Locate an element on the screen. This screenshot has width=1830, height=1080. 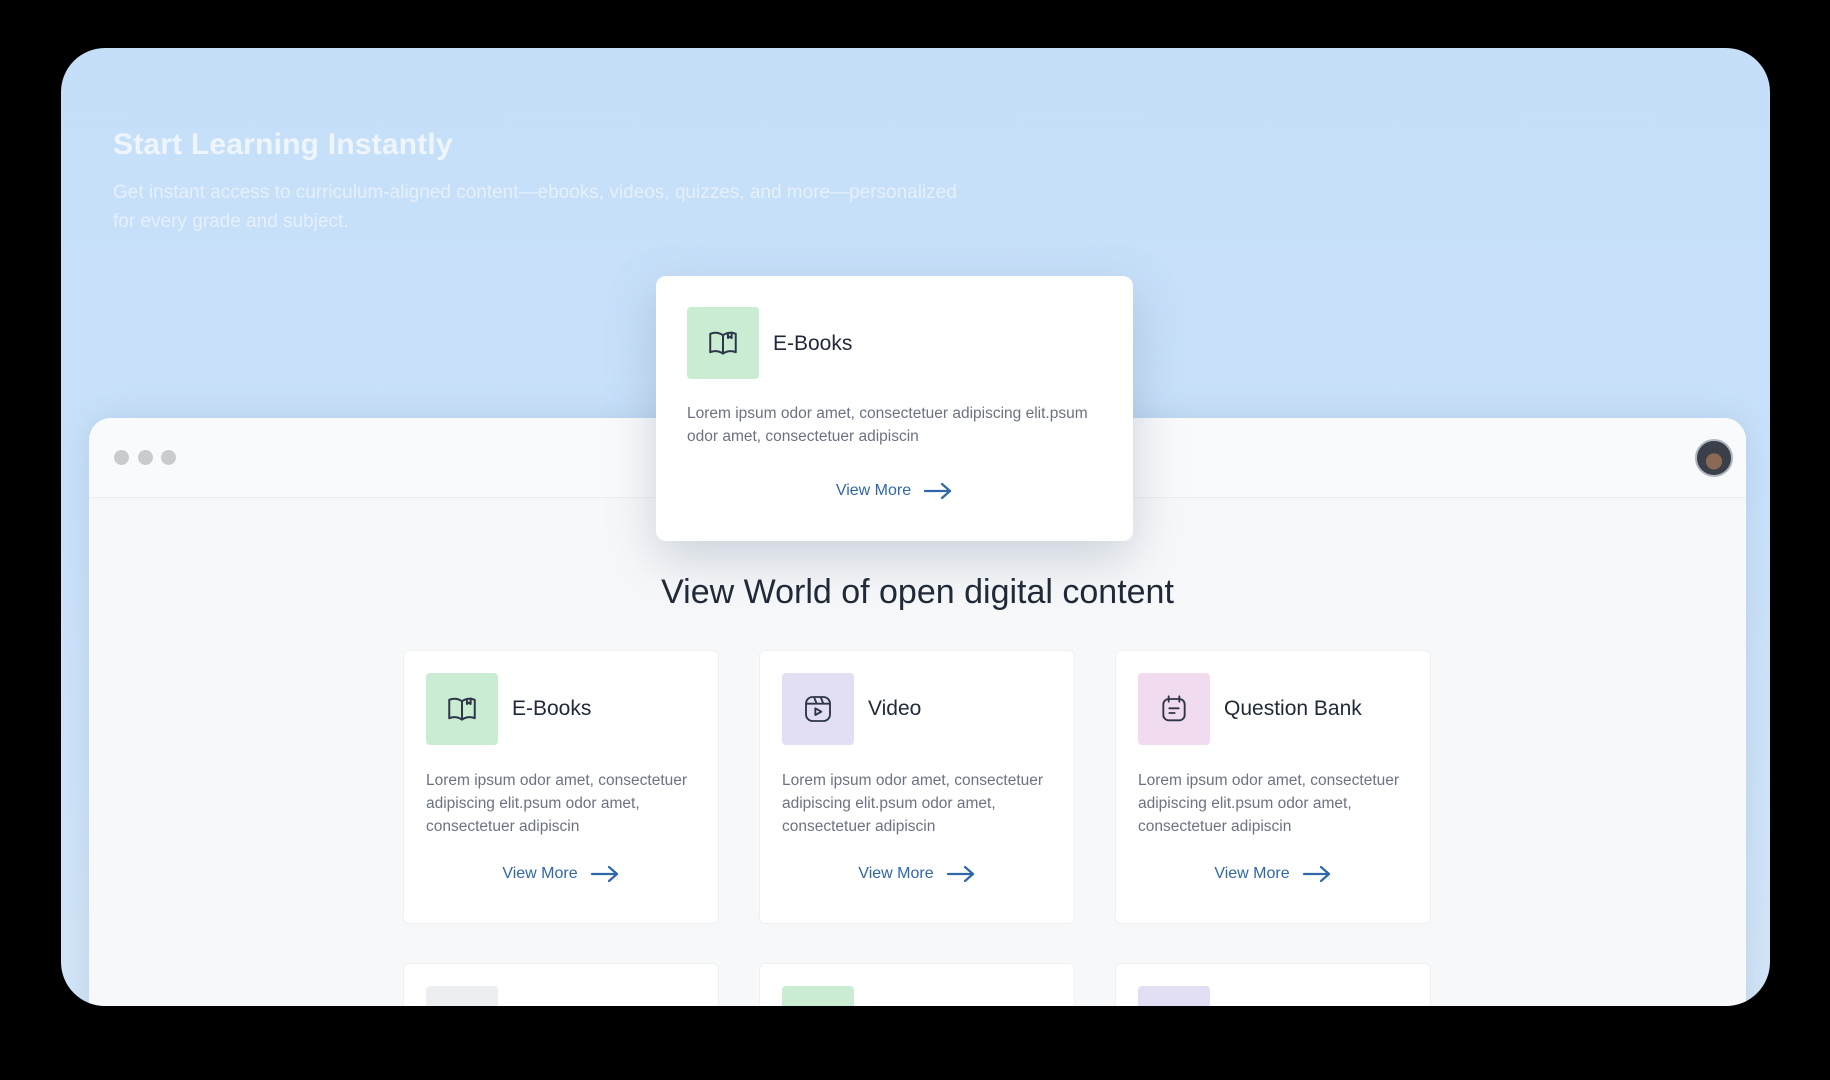
section-title: View World of open digital content is located at coordinates (917, 592).